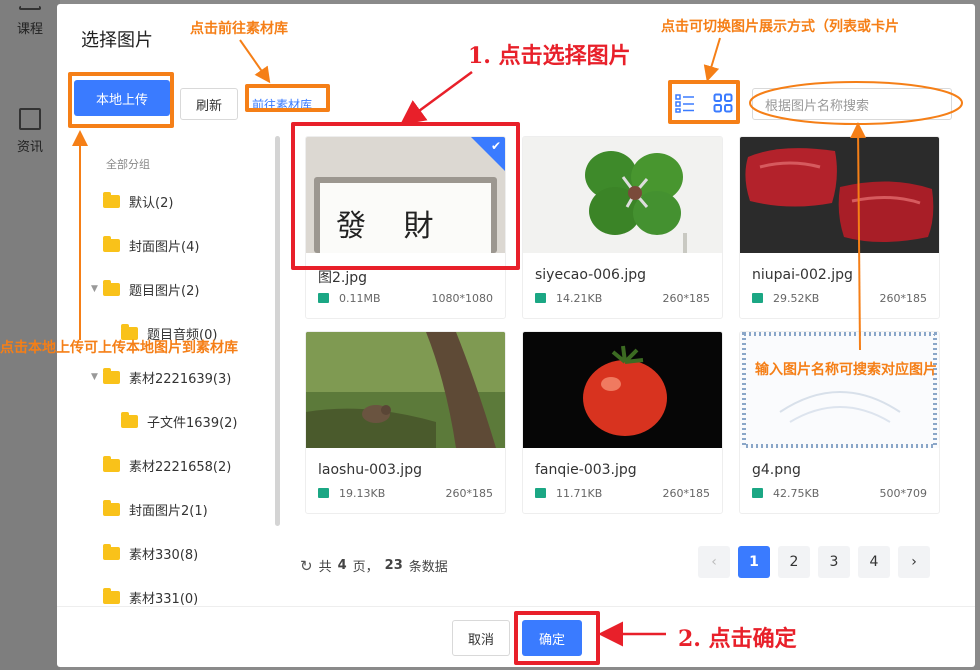  I want to click on annotation-view-hint: 点击可切换图片展示方式（列表或卡片, so click(780, 27).